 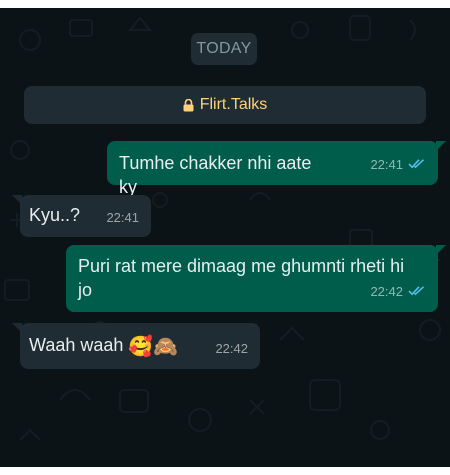 I want to click on banner-title: Flirt.Talks, so click(x=233, y=104).